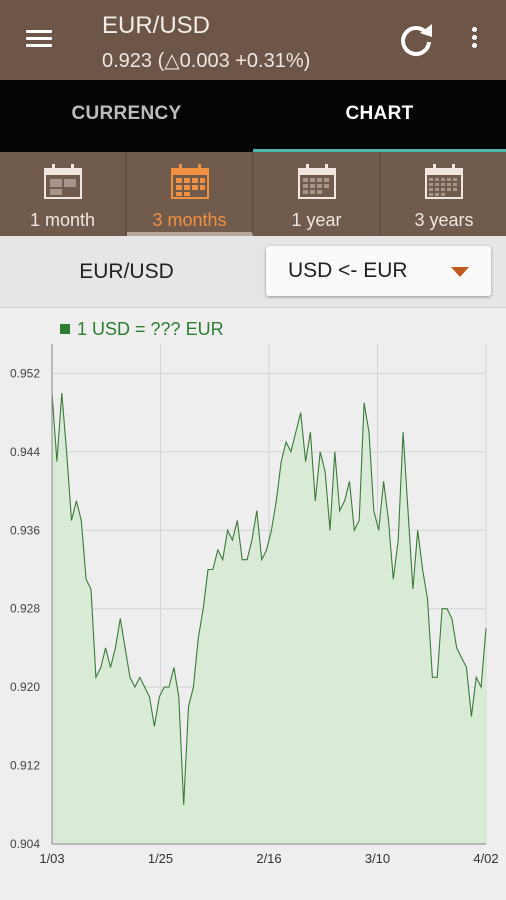 This screenshot has width=506, height=900. I want to click on range-selector: 1 month 3 months 1 year 3 years, so click(253, 194).